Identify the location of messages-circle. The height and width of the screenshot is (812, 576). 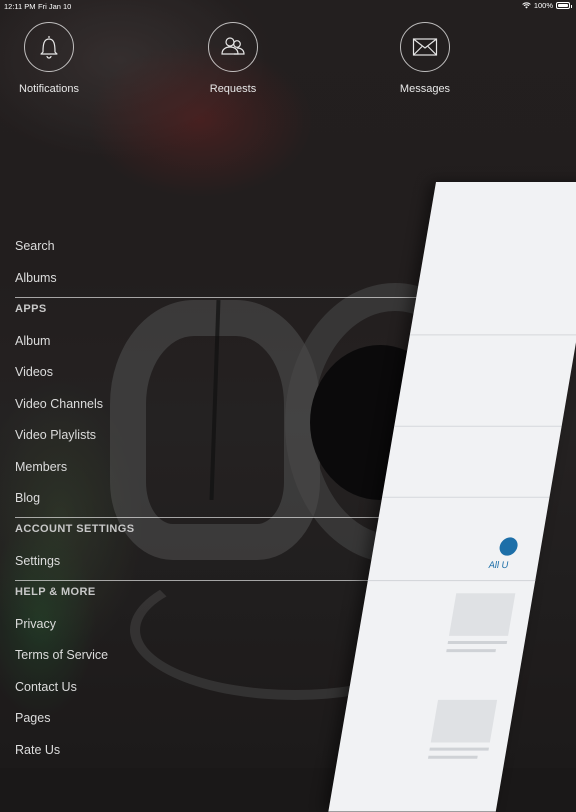
(425, 47).